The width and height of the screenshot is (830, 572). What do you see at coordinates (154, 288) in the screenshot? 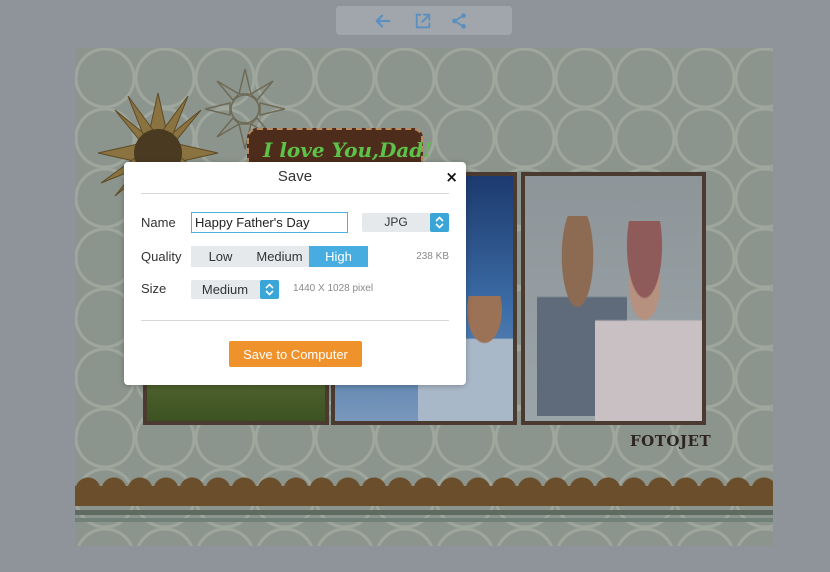
I see `size-label: Size` at bounding box center [154, 288].